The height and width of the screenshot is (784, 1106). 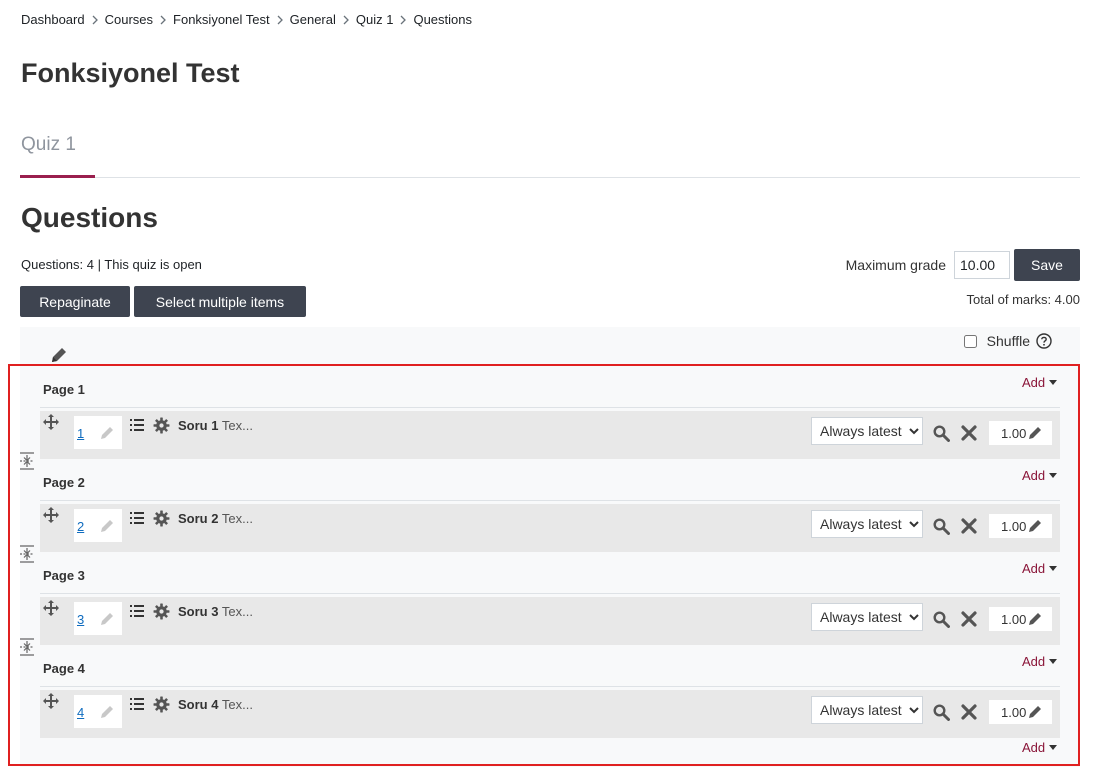 I want to click on repaginate-button: Repaginate, so click(x=75, y=301).